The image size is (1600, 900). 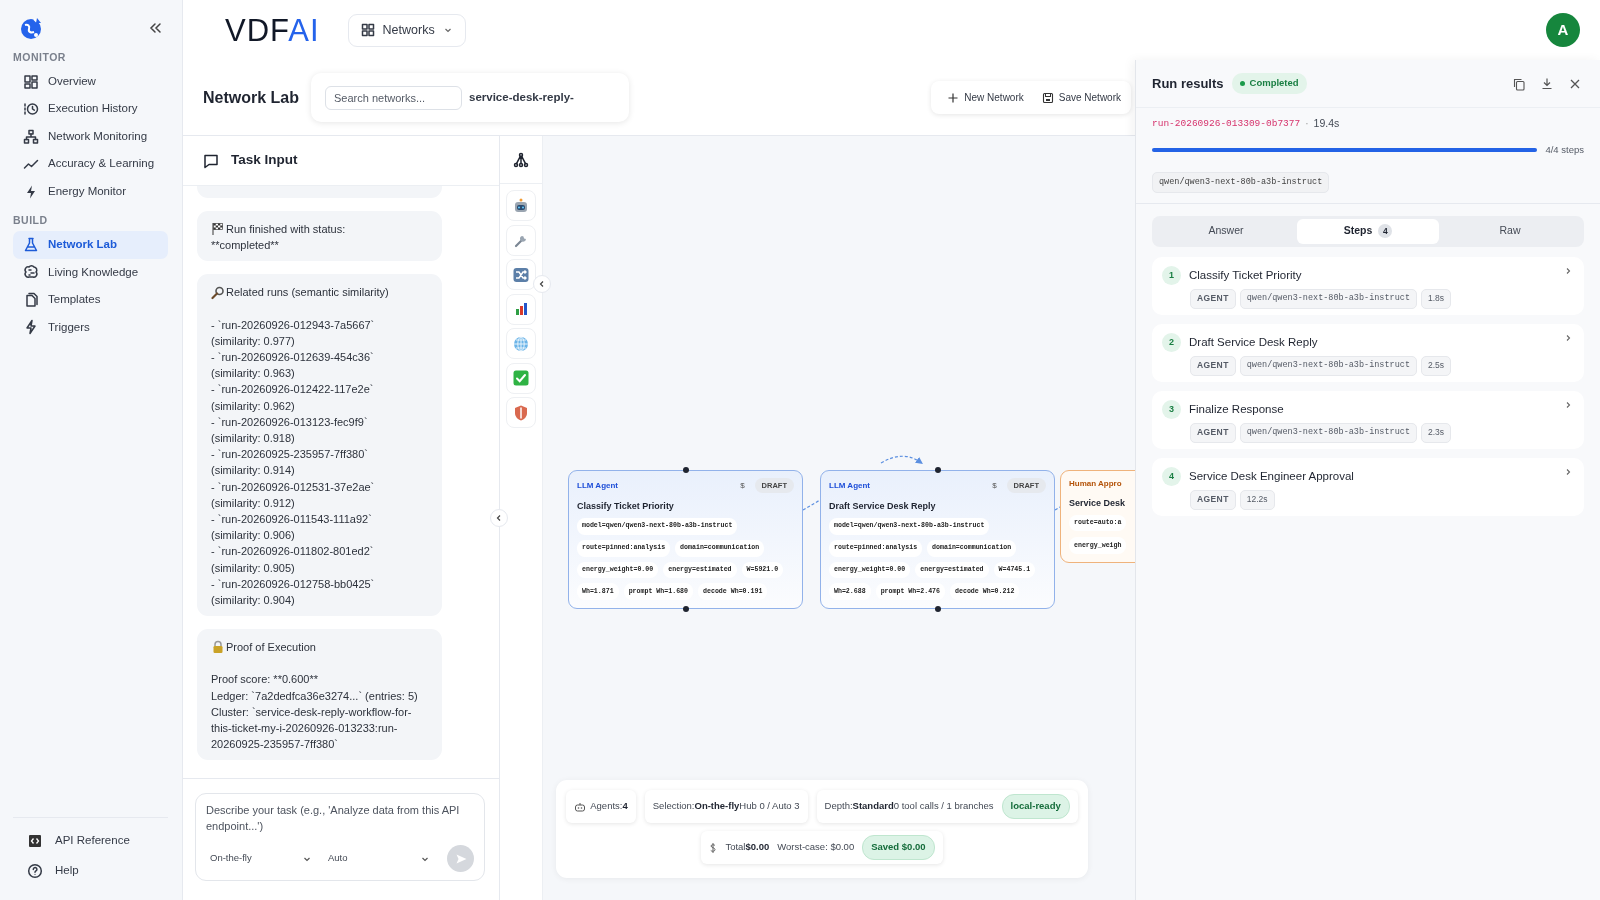 What do you see at coordinates (211, 160) in the screenshot?
I see `chat-icon` at bounding box center [211, 160].